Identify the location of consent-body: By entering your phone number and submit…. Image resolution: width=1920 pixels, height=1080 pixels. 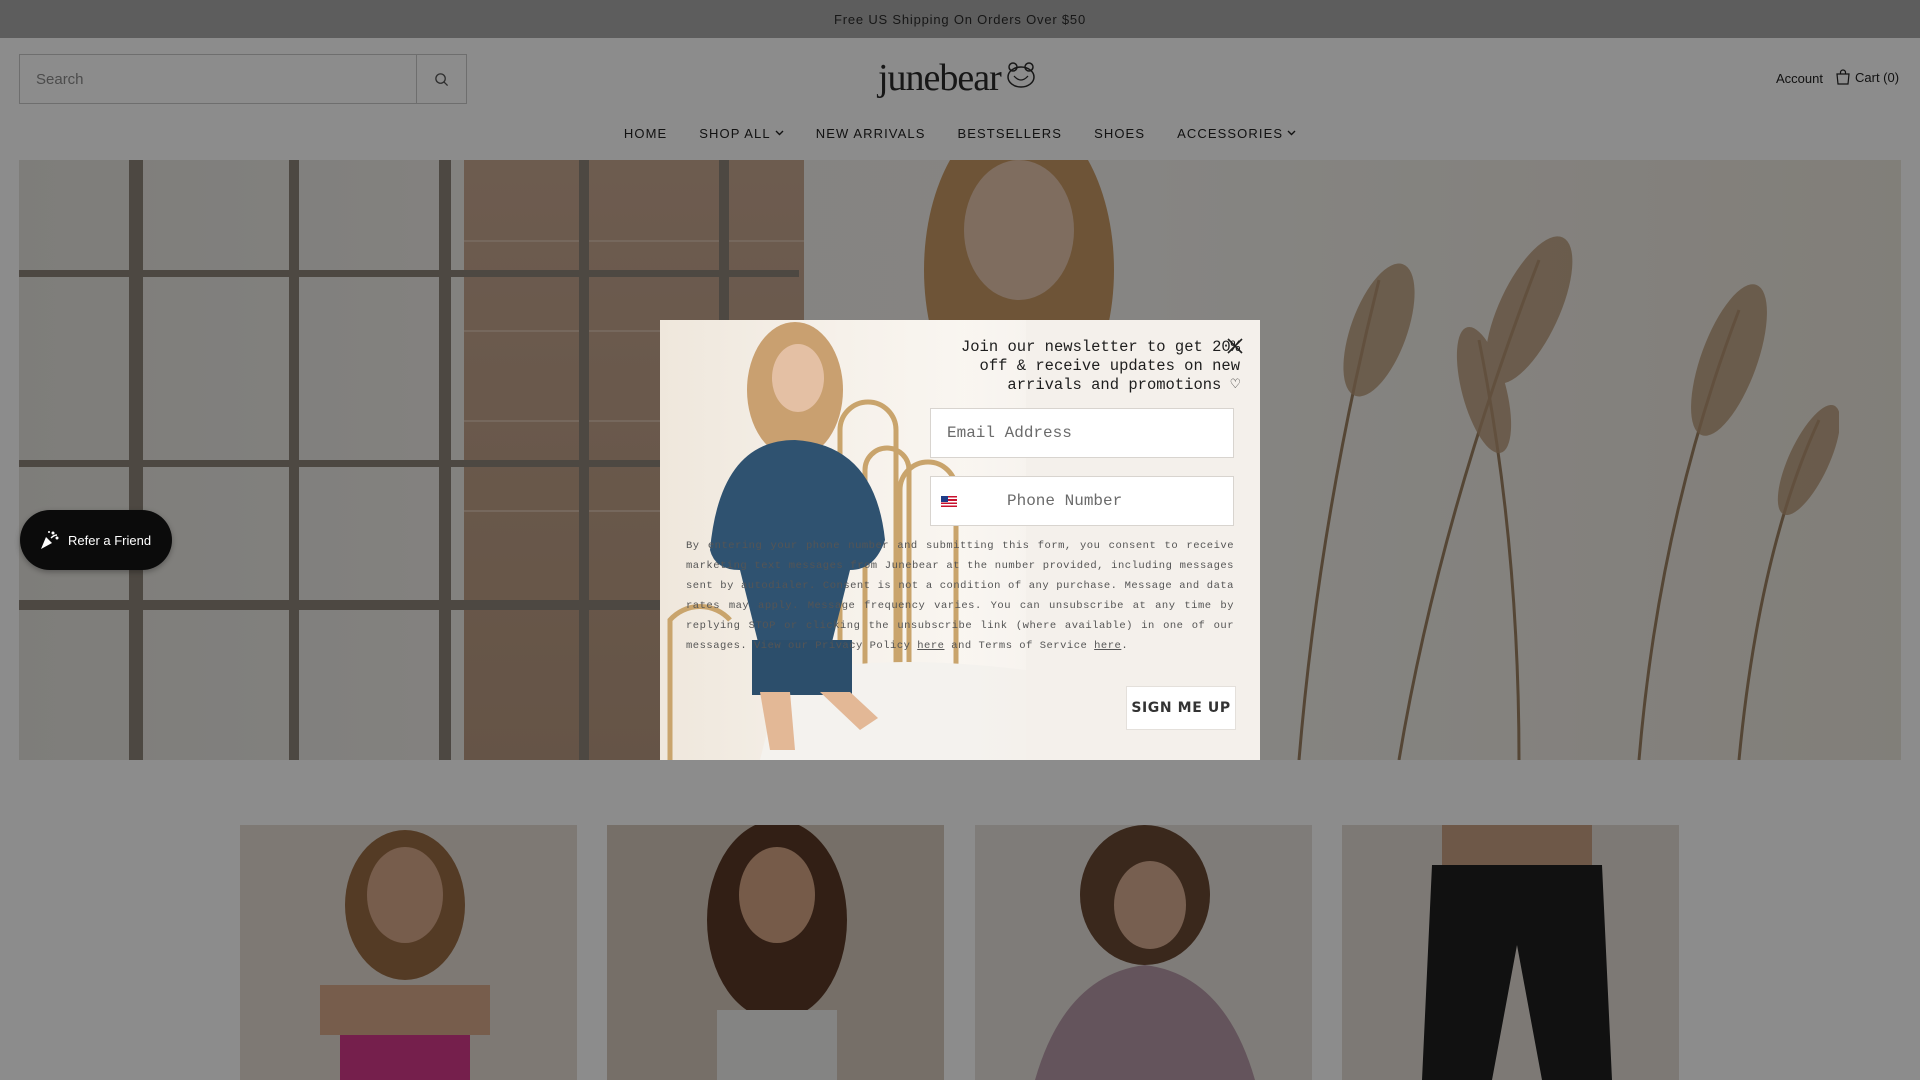
(960, 596).